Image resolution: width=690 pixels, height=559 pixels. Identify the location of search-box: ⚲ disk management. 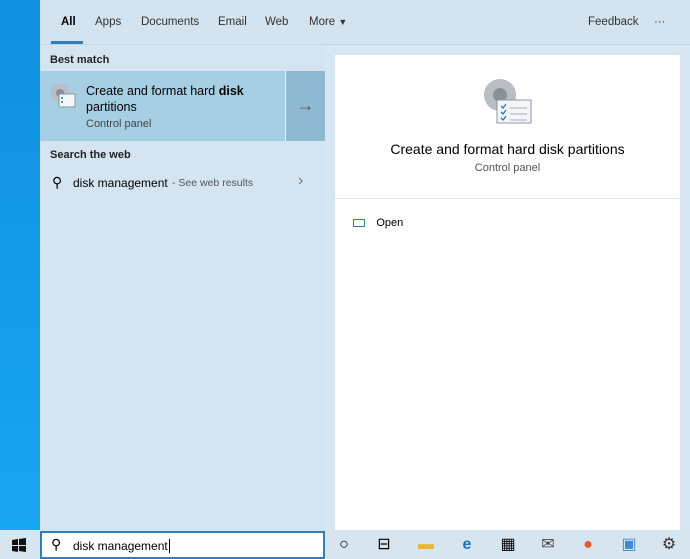
(182, 545).